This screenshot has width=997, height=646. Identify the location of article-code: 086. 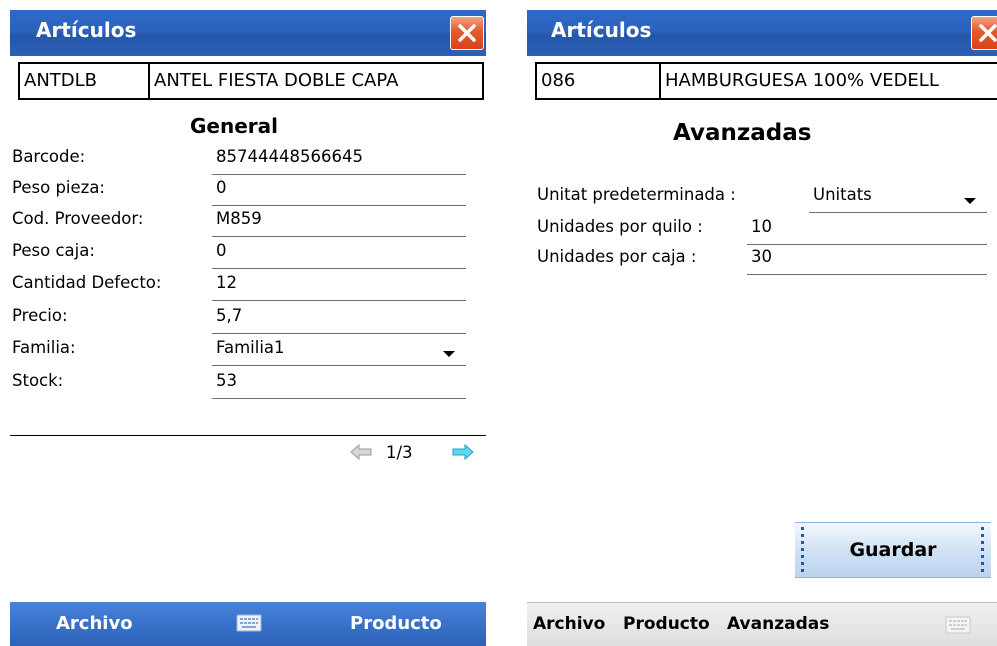
(558, 80).